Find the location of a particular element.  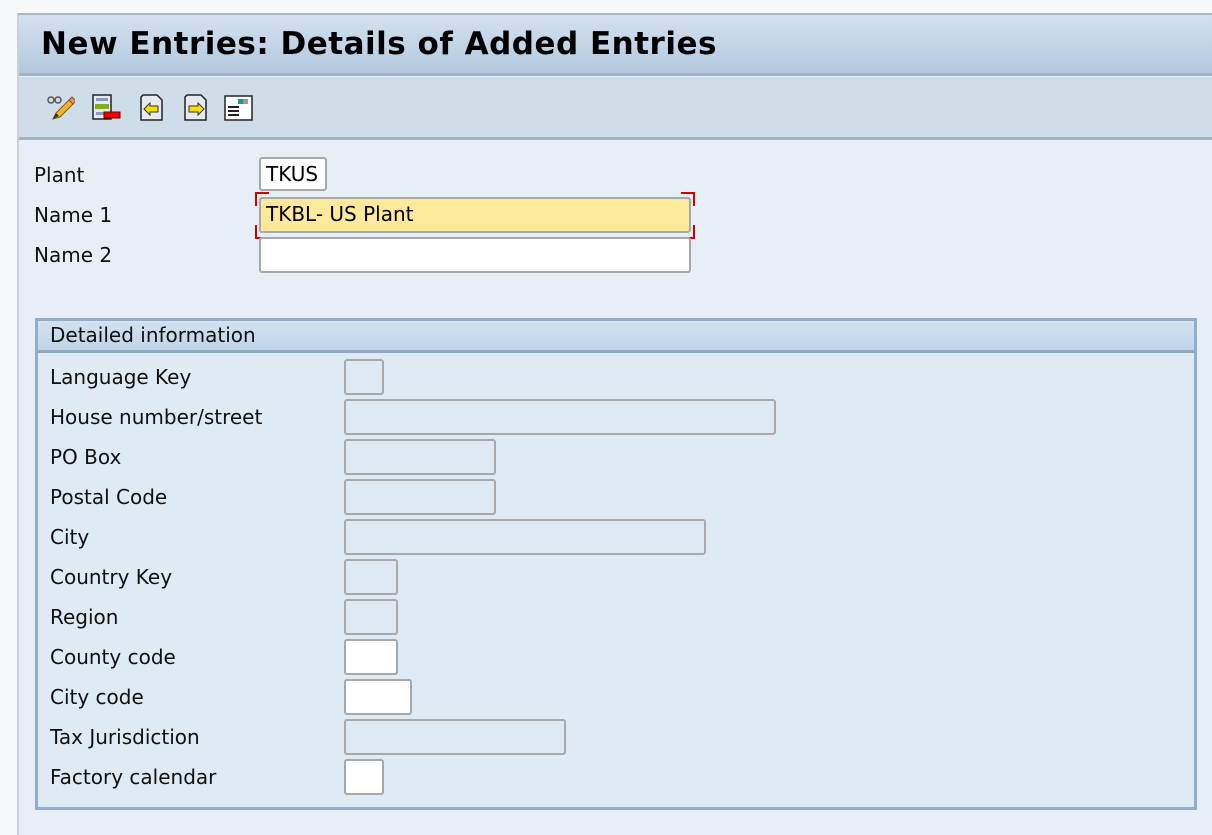

city-label: City is located at coordinates (70, 537).